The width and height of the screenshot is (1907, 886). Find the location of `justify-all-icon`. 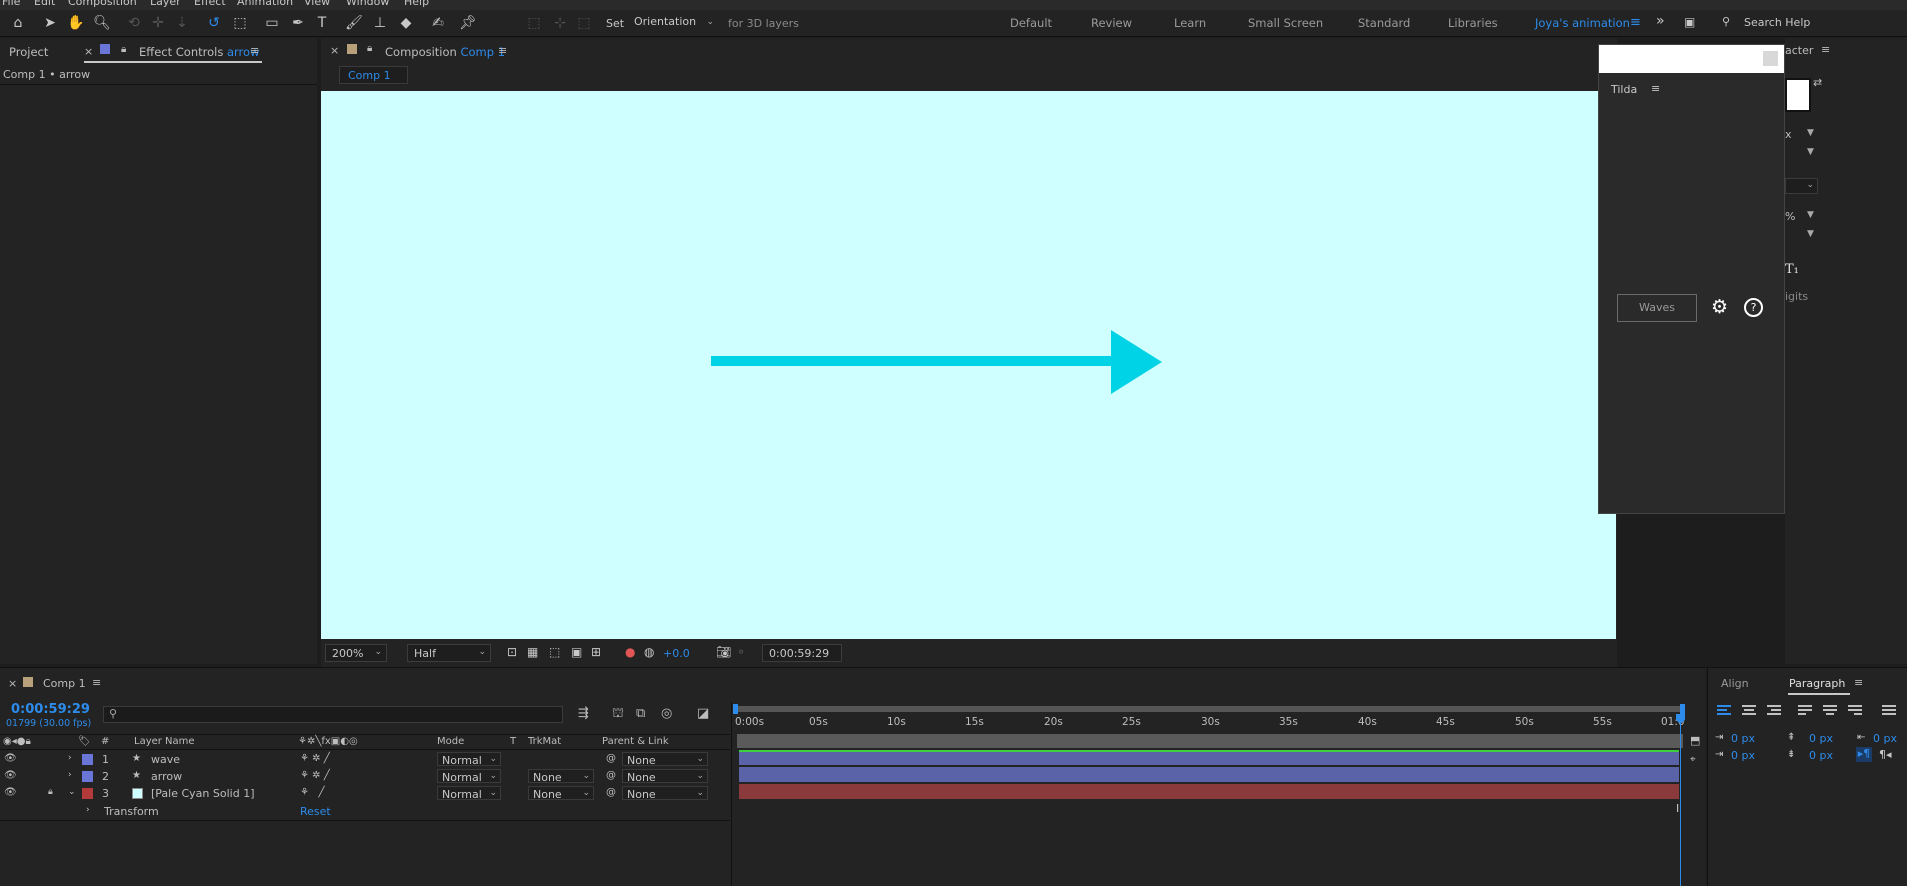

justify-all-icon is located at coordinates (1889, 711).